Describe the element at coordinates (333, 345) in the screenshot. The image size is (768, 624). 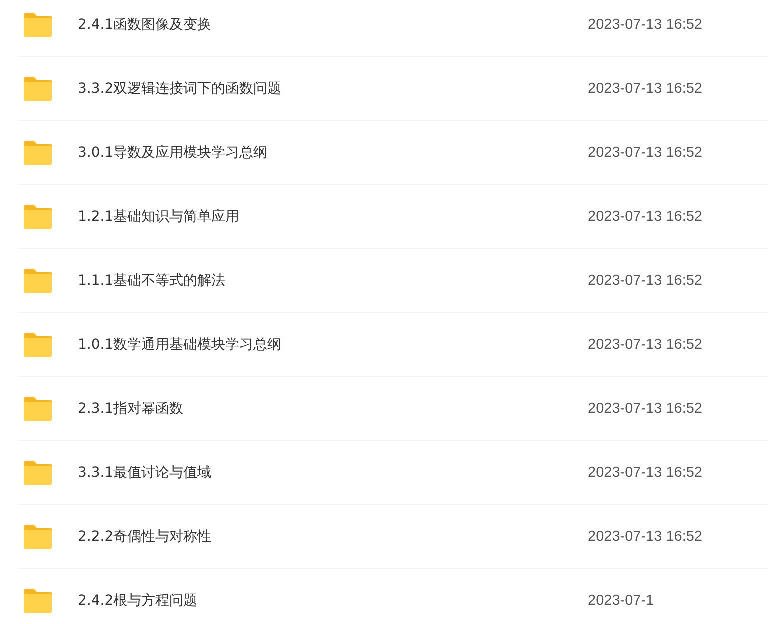
I see `folder-name: 1.0.1数学通用基础模块学习总纲` at that location.